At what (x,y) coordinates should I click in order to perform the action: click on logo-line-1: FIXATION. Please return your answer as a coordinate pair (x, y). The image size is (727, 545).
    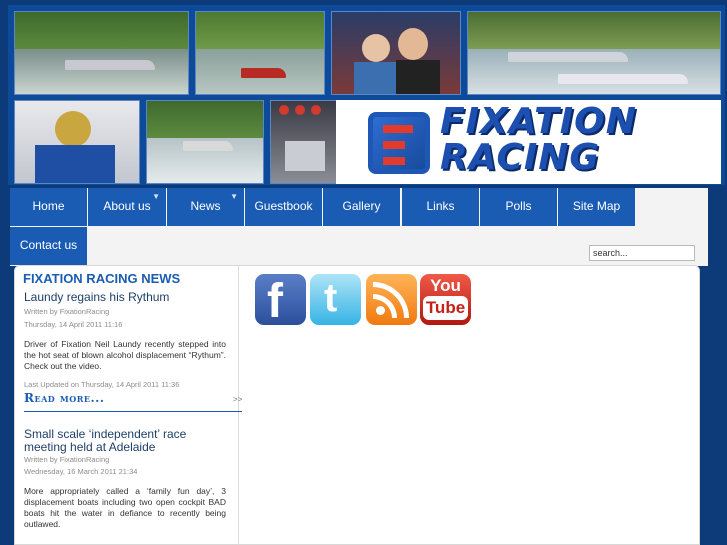
    Looking at the image, I should click on (538, 121).